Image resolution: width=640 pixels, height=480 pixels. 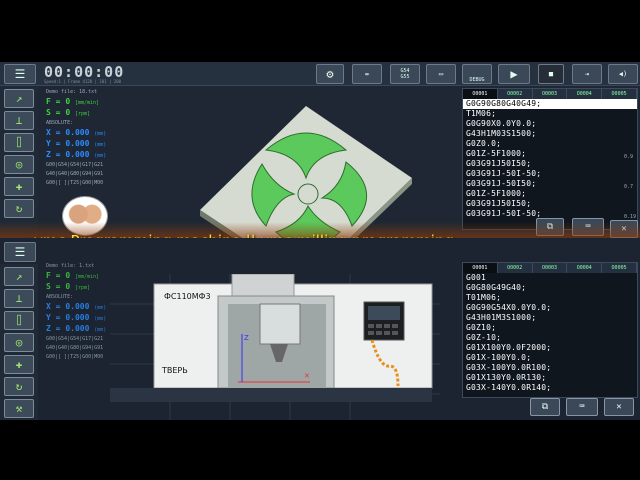 What do you see at coordinates (550, 144) in the screenshot?
I see `code-line: G0Z0.0;` at bounding box center [550, 144].